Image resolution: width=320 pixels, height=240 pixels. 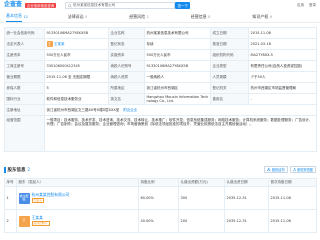 I want to click on industry-value: 软件和信息技术服务业, so click(x=76, y=99).